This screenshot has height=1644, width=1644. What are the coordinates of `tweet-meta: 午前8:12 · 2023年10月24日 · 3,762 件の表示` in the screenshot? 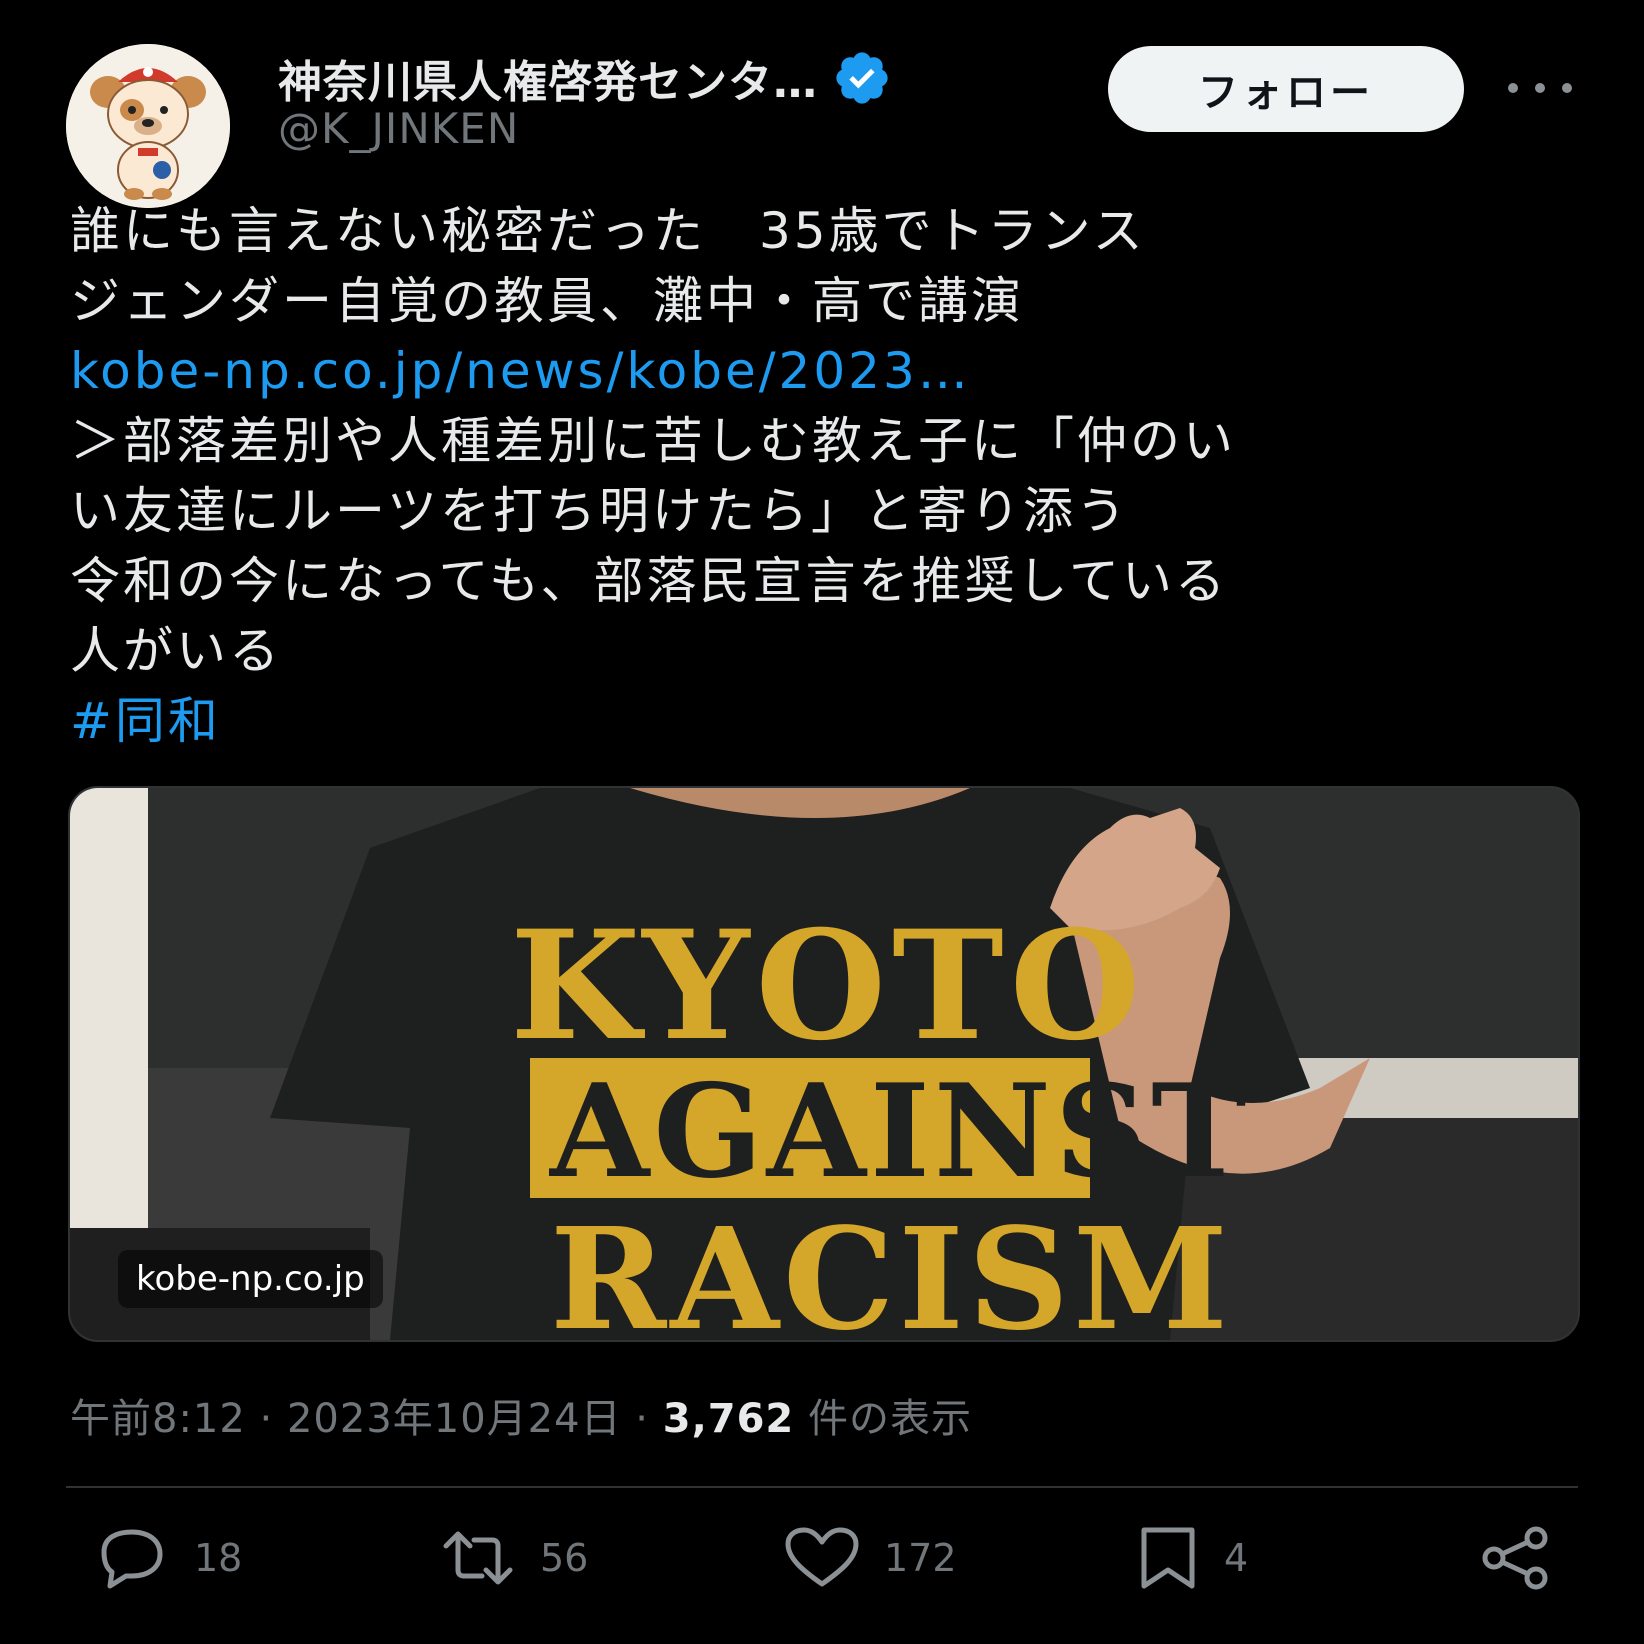 It's located at (521, 1415).